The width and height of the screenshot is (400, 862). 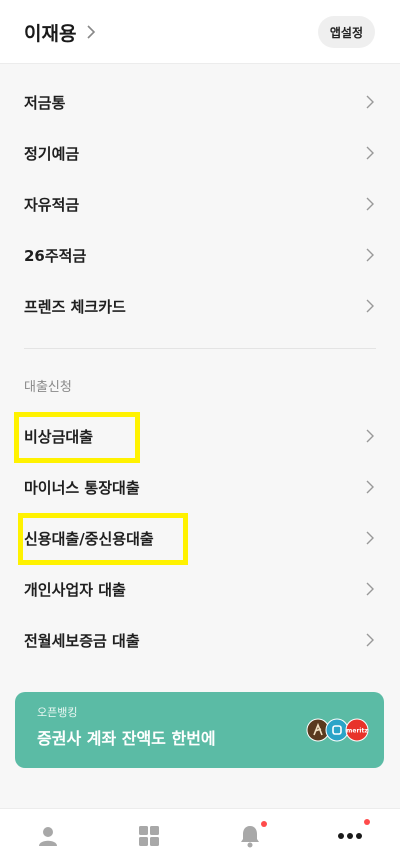 I want to click on person-icon, so click(x=48, y=836).